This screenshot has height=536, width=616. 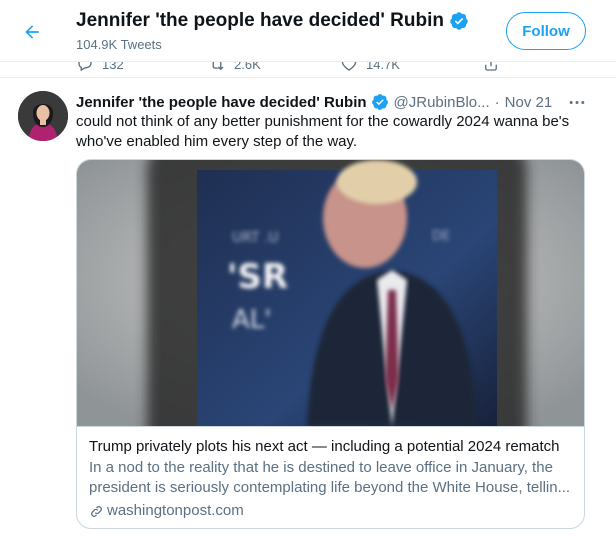 What do you see at coordinates (175, 510) in the screenshot?
I see `card-domain-text: washingtonpost.com` at bounding box center [175, 510].